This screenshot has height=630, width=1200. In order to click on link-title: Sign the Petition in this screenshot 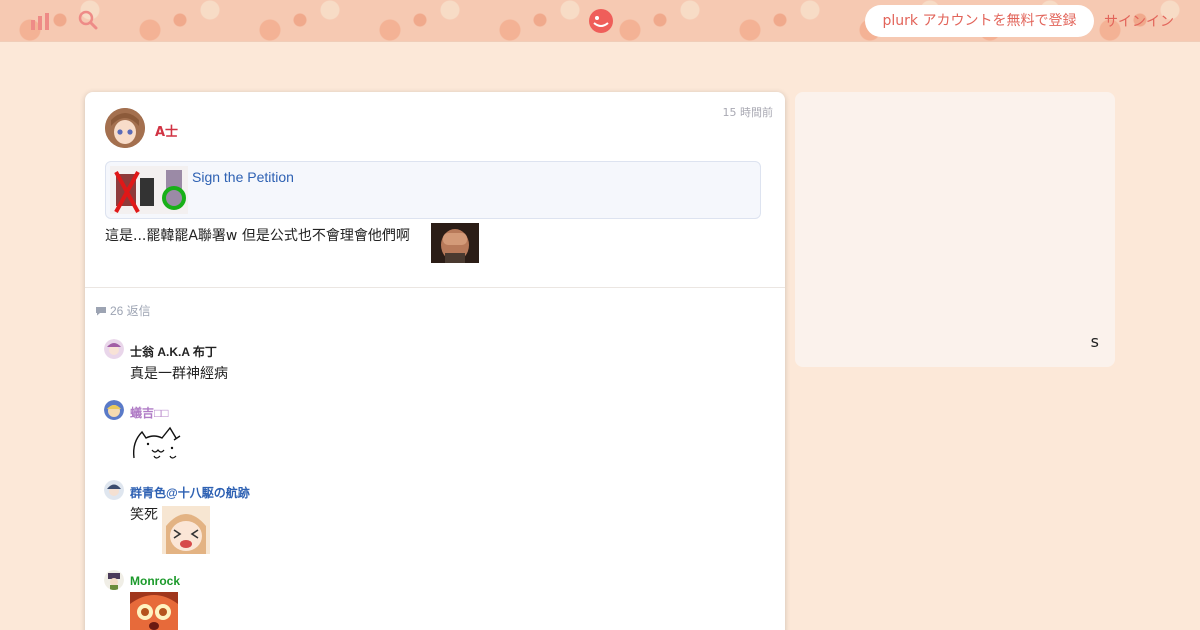, I will do `click(243, 177)`.